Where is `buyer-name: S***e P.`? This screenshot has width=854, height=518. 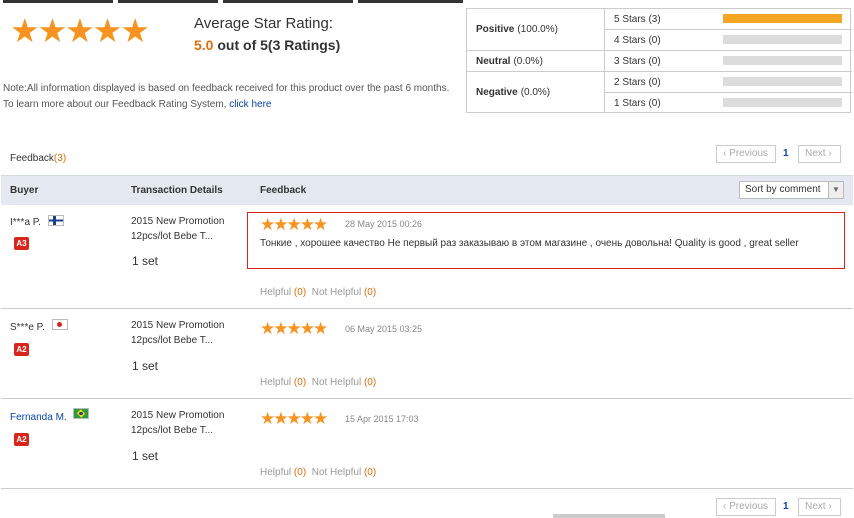 buyer-name: S***e P. is located at coordinates (27, 327).